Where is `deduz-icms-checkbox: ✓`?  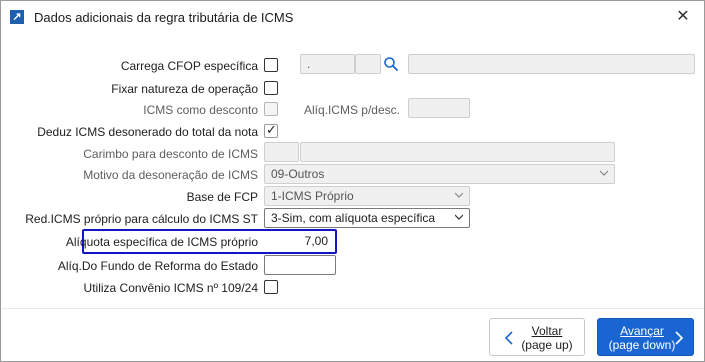
deduz-icms-checkbox: ✓ is located at coordinates (271, 130).